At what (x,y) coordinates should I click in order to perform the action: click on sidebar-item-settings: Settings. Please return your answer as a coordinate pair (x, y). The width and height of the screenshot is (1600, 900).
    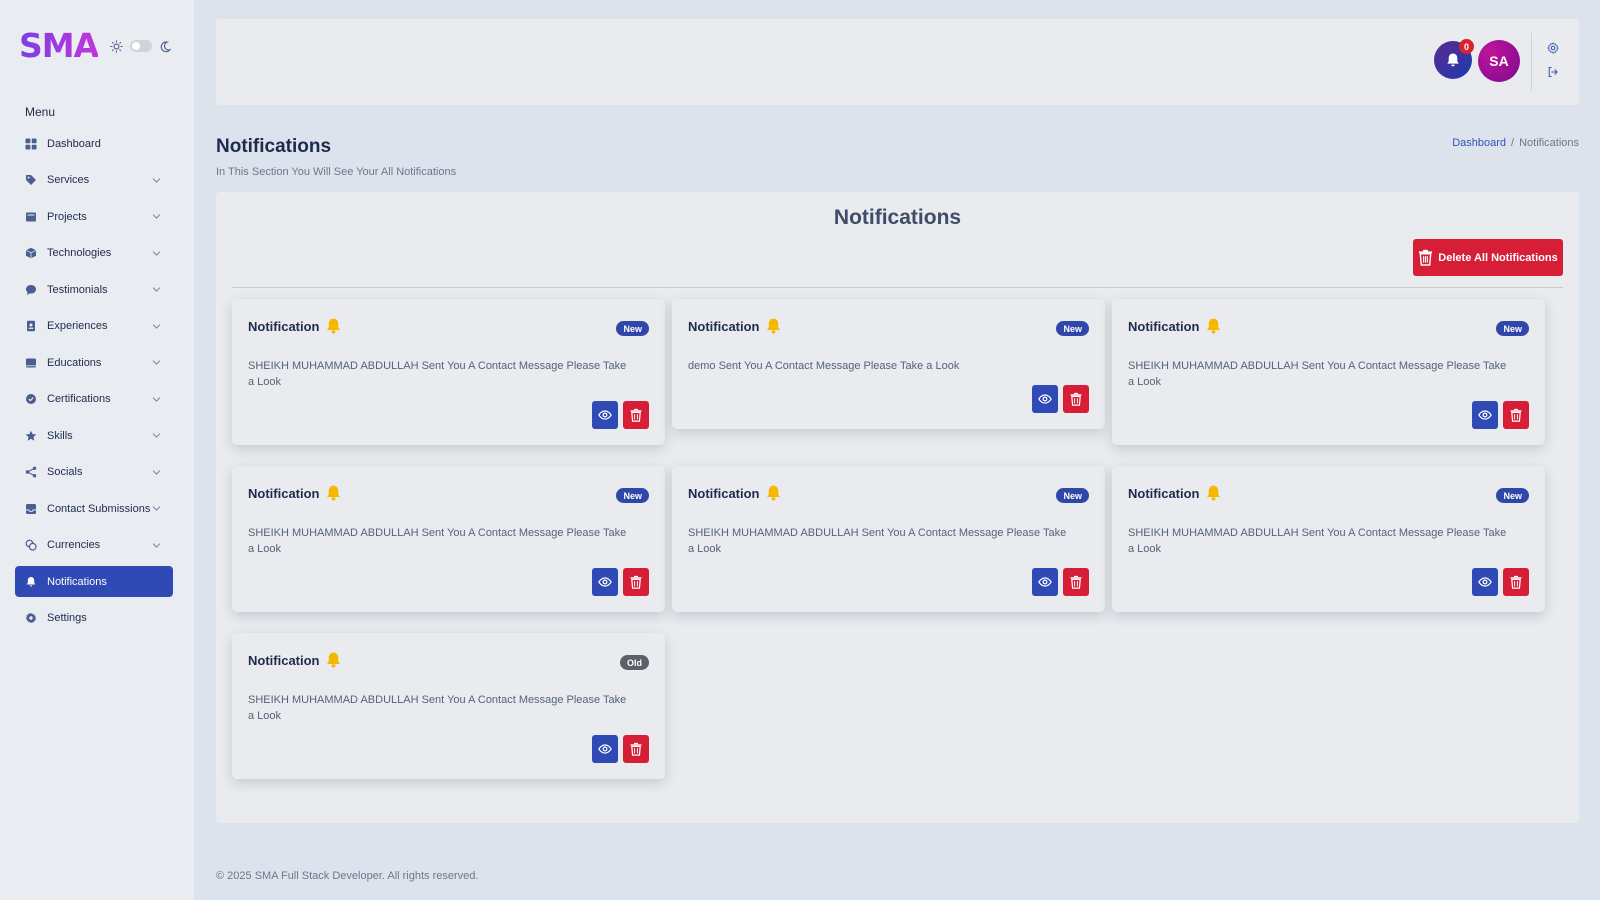
    Looking at the image, I should click on (94, 618).